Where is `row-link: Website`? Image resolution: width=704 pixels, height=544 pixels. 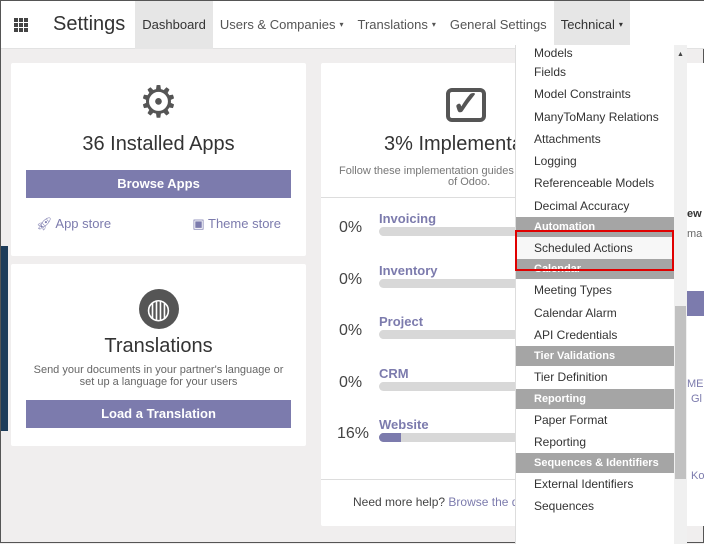 row-link: Website is located at coordinates (404, 424).